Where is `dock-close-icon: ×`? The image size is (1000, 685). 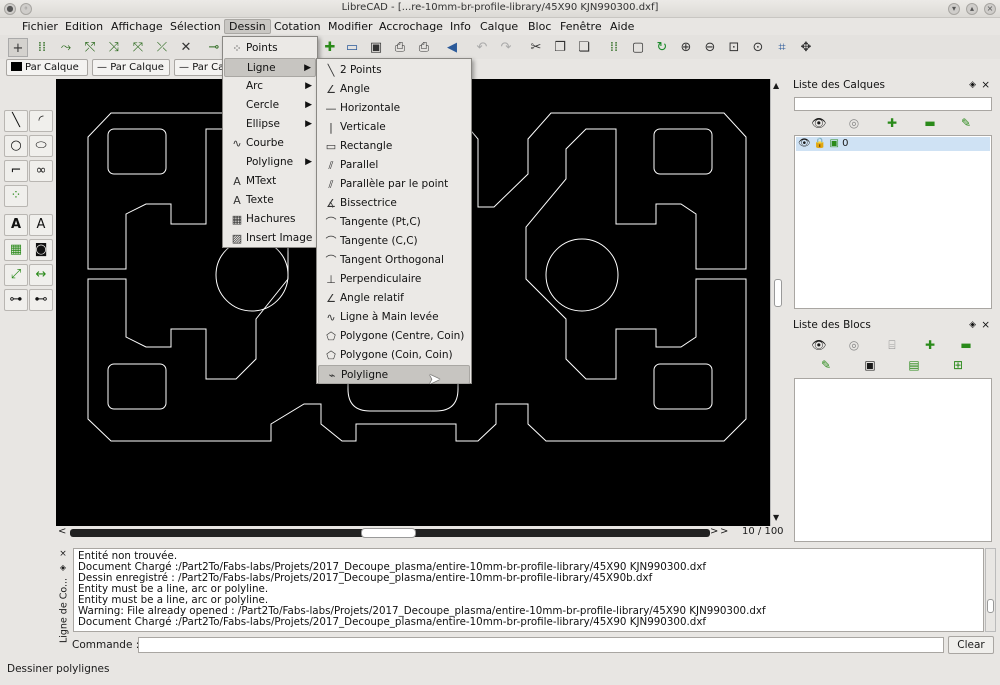 dock-close-icon: × is located at coordinates (63, 554).